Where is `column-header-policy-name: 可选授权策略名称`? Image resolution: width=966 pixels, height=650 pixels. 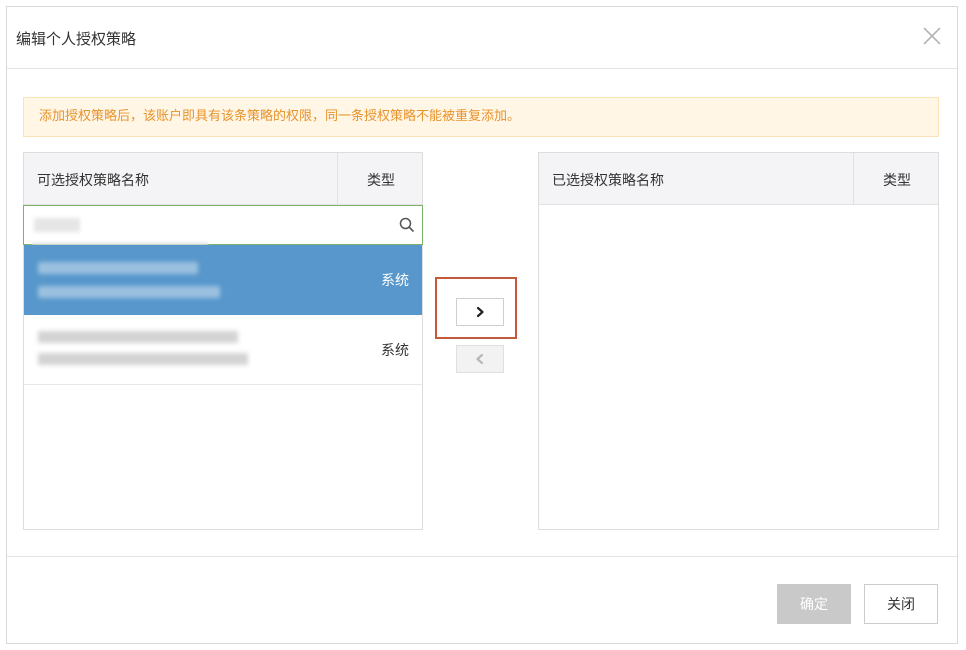 column-header-policy-name: 可选授权策略名称 is located at coordinates (93, 181).